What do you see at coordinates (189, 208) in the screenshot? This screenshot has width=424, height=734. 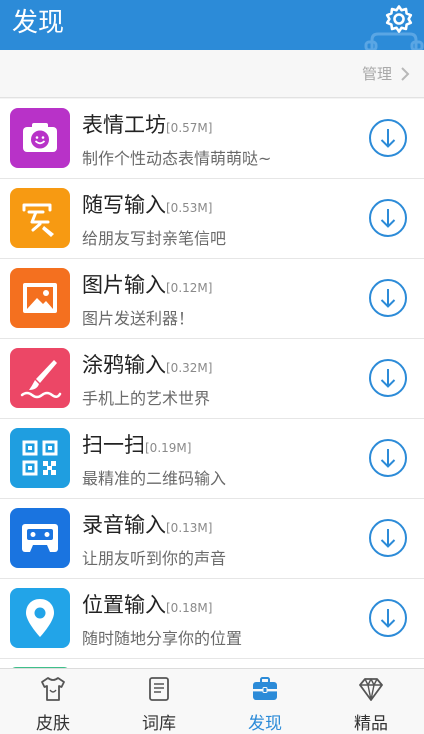 I see `app-size: [0.53M]` at bounding box center [189, 208].